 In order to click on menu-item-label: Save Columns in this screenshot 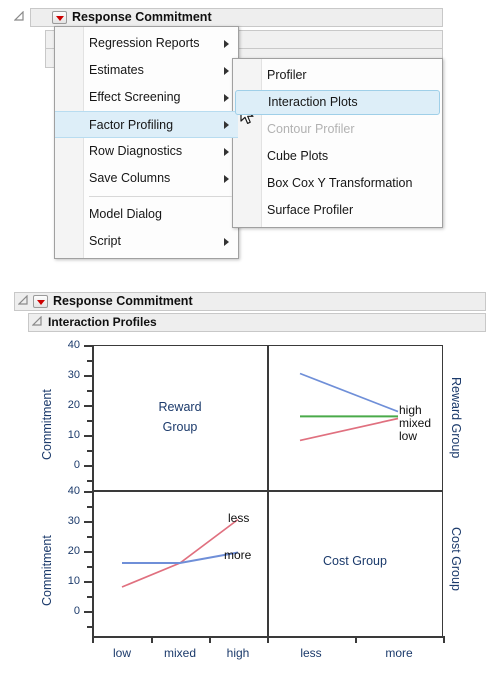, I will do `click(130, 178)`.